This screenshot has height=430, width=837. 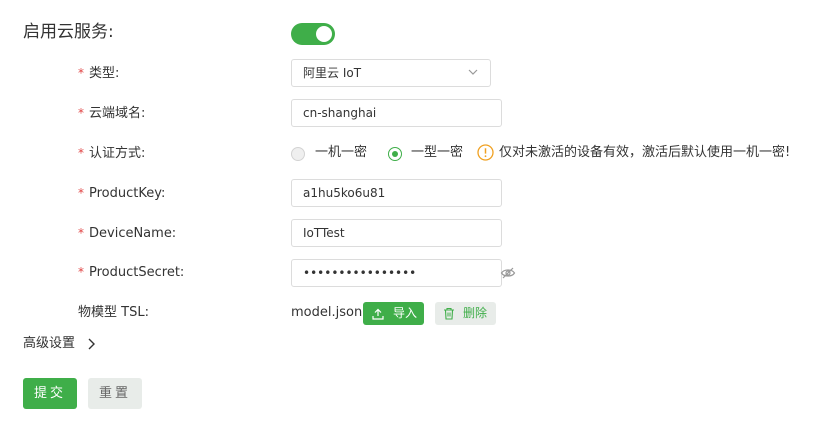 What do you see at coordinates (332, 73) in the screenshot?
I see `type-select-value: 阿里云 IoT` at bounding box center [332, 73].